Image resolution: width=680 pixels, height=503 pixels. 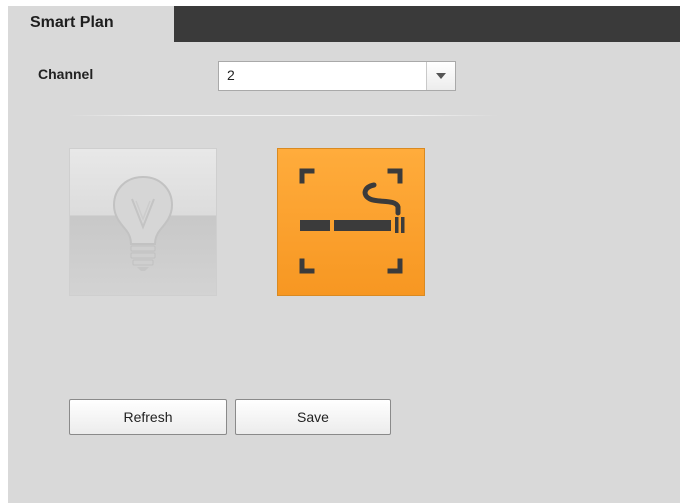 I want to click on lightbulb-icon, so click(x=143, y=223).